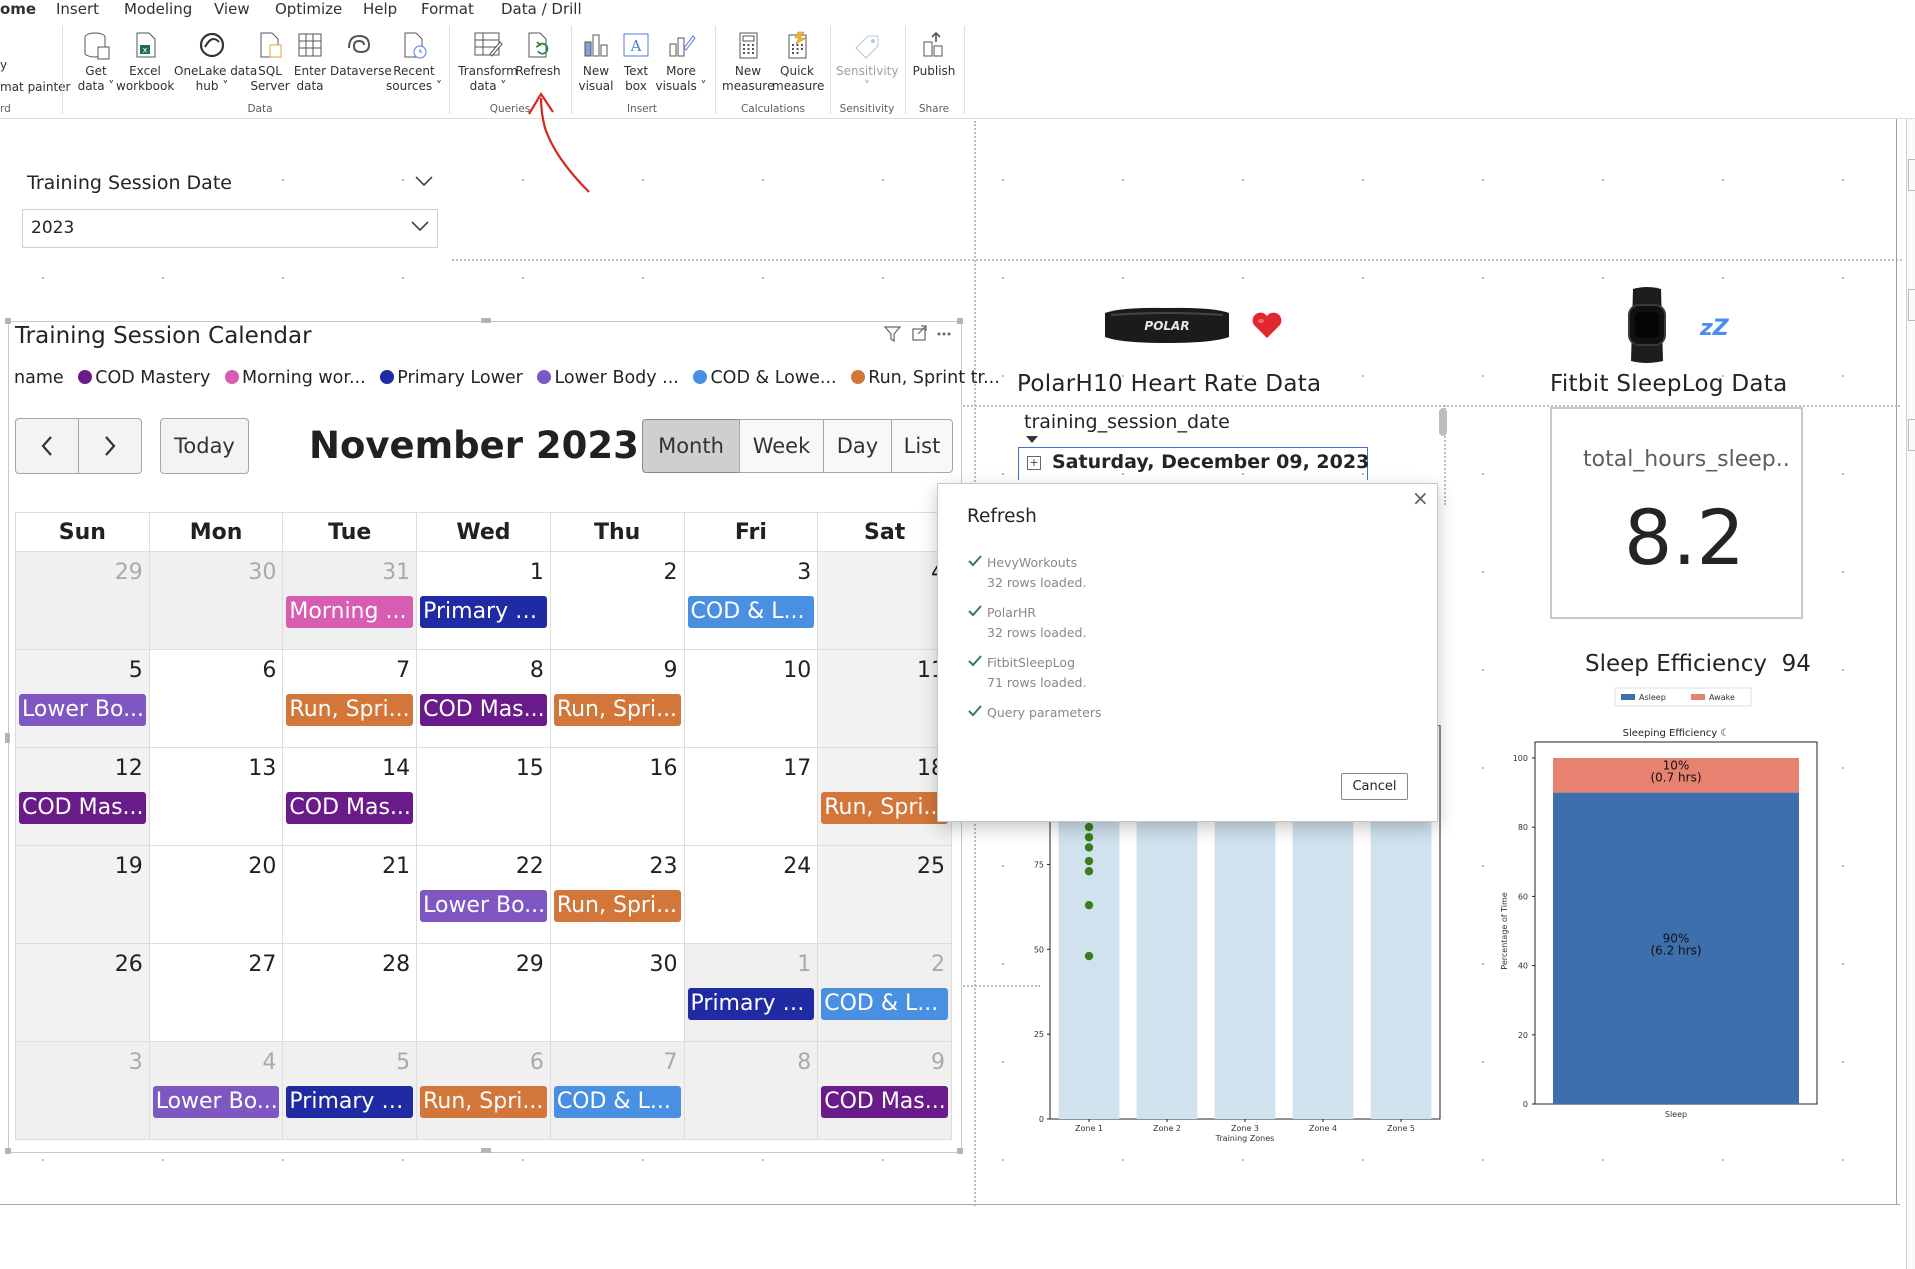 This screenshot has width=1915, height=1269. Describe the element at coordinates (488, 61) in the screenshot. I see `transform-data-button: Transform data ˅` at that location.